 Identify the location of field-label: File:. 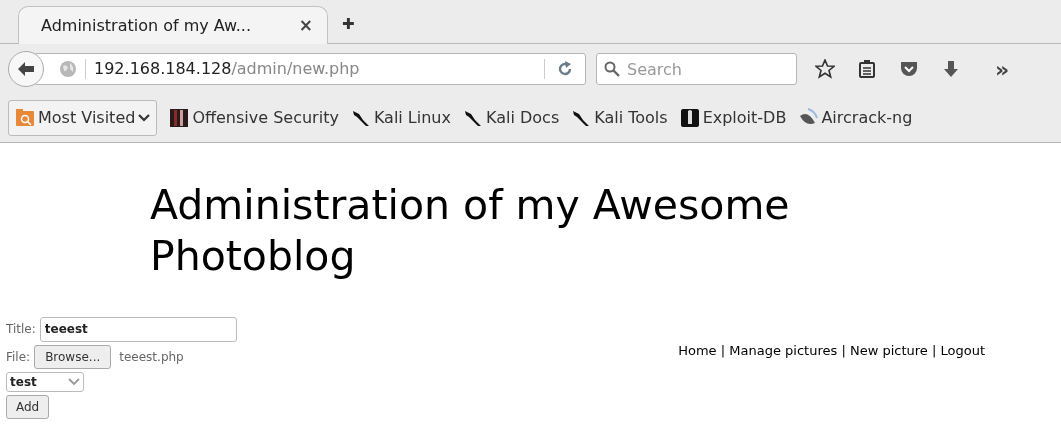
(18, 357).